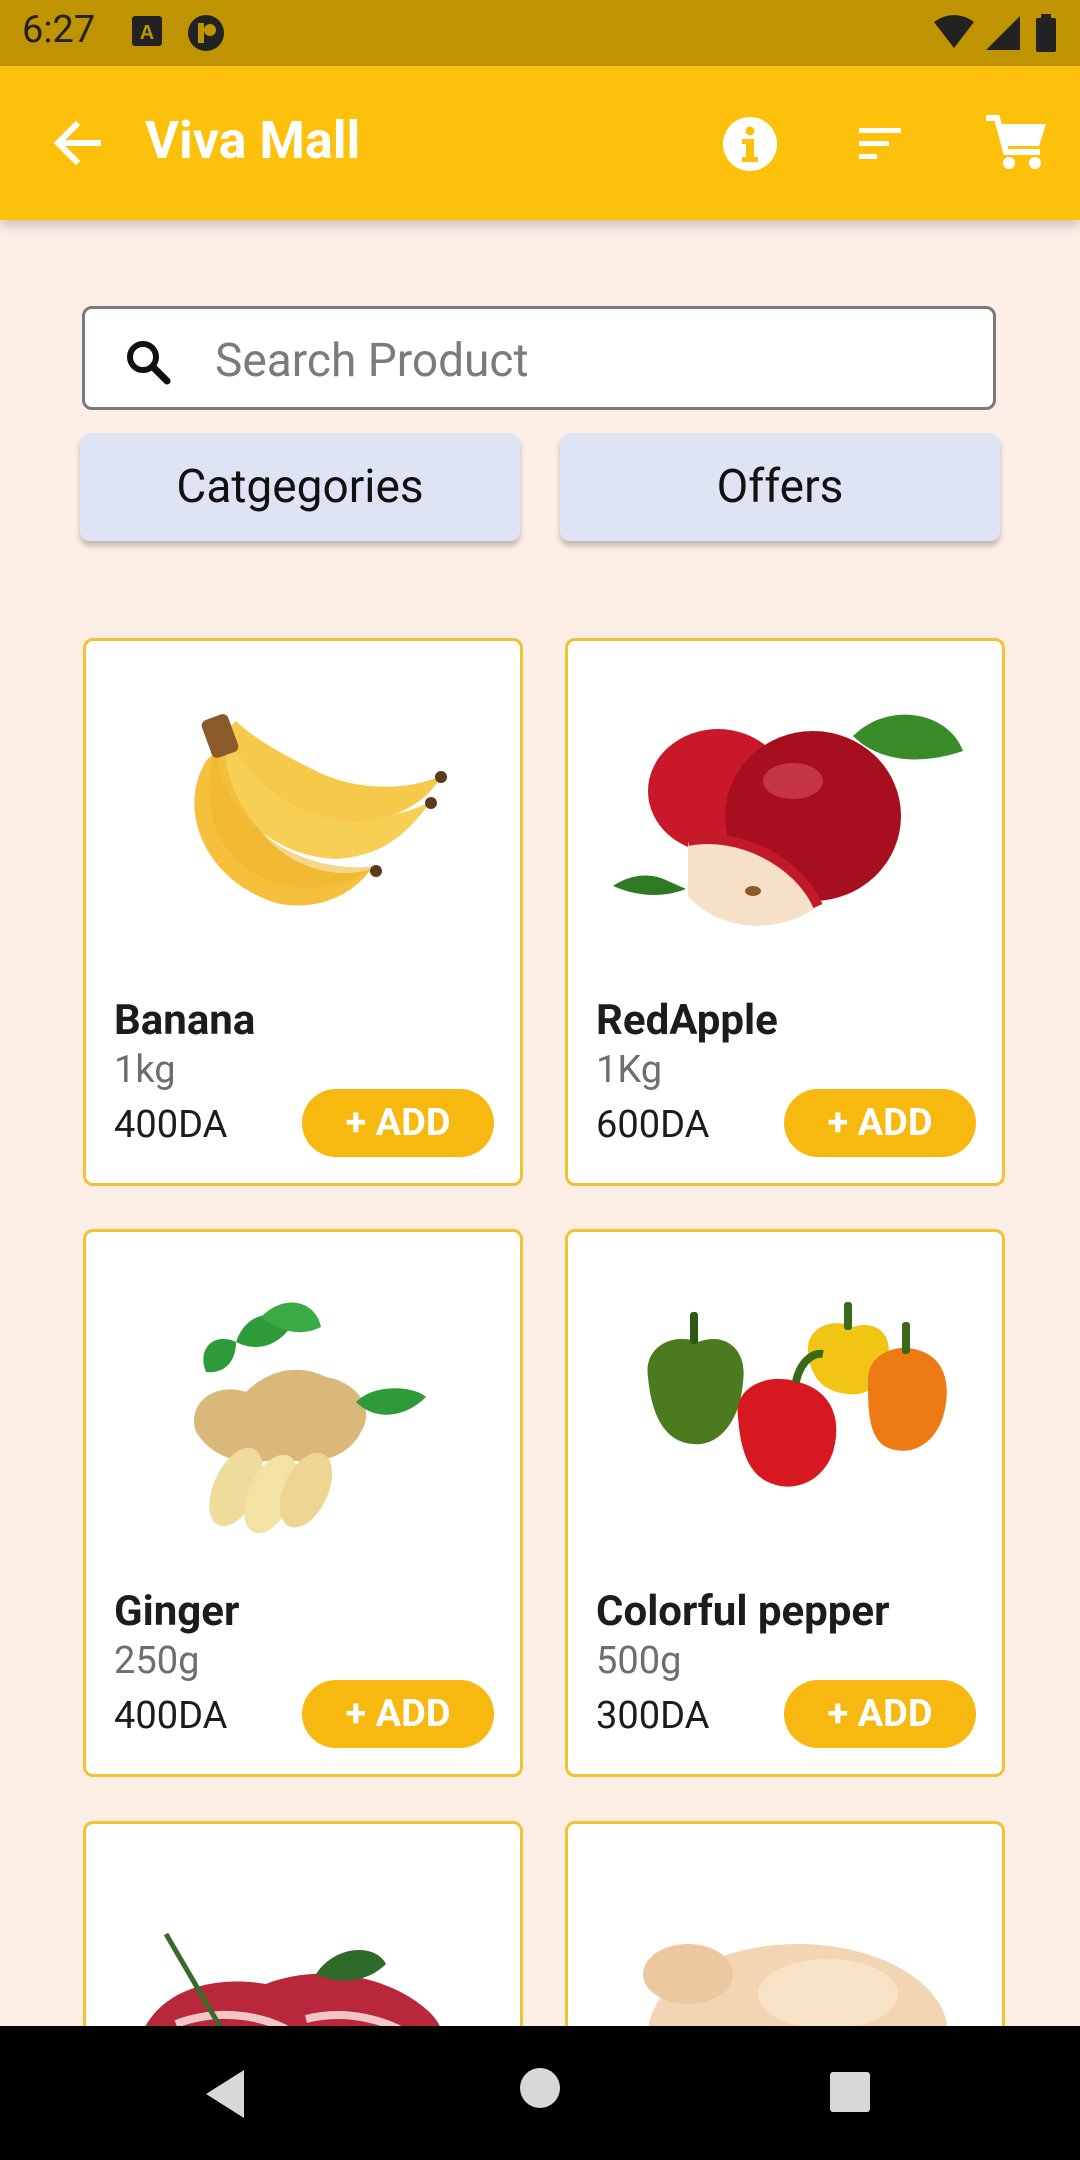  Describe the element at coordinates (149, 363) in the screenshot. I see `search-icon` at that location.